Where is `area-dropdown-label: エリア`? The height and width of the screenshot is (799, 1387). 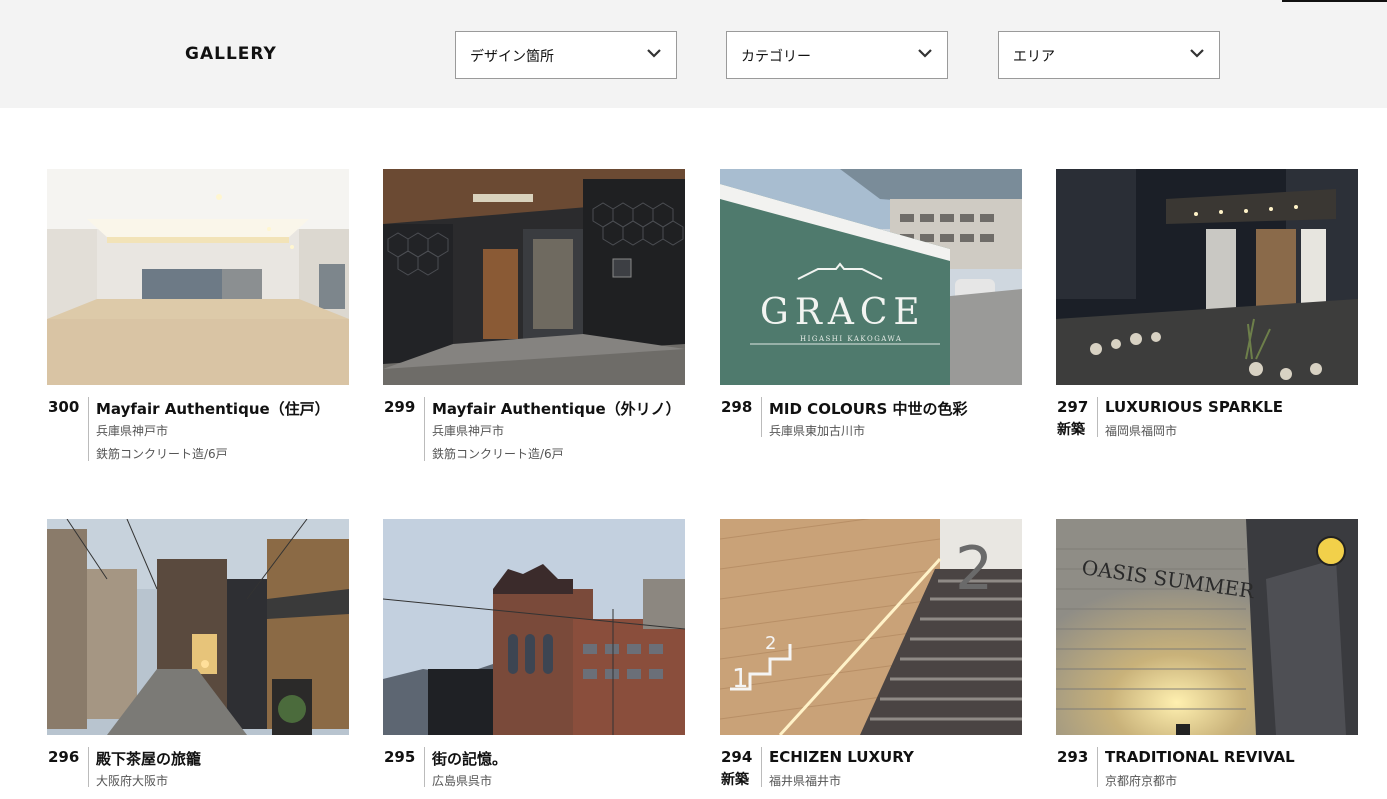 area-dropdown-label: エリア is located at coordinates (1034, 57).